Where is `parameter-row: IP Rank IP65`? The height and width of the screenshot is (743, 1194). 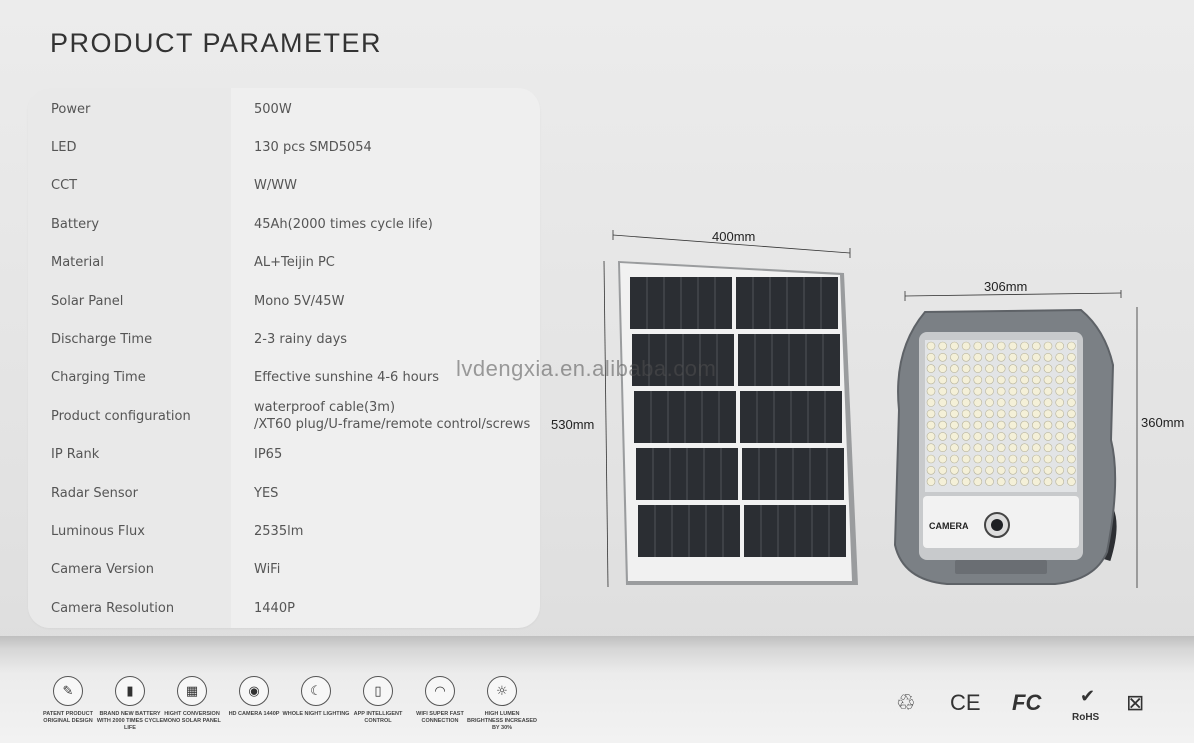
parameter-row: IP Rank IP65 is located at coordinates (284, 455).